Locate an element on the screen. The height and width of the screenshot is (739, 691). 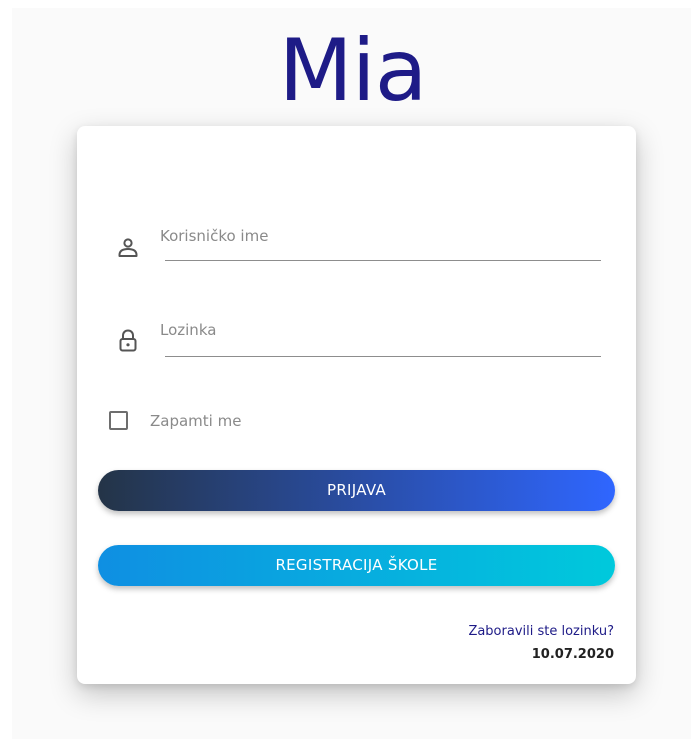
app-logo: Mia is located at coordinates (353, 71).